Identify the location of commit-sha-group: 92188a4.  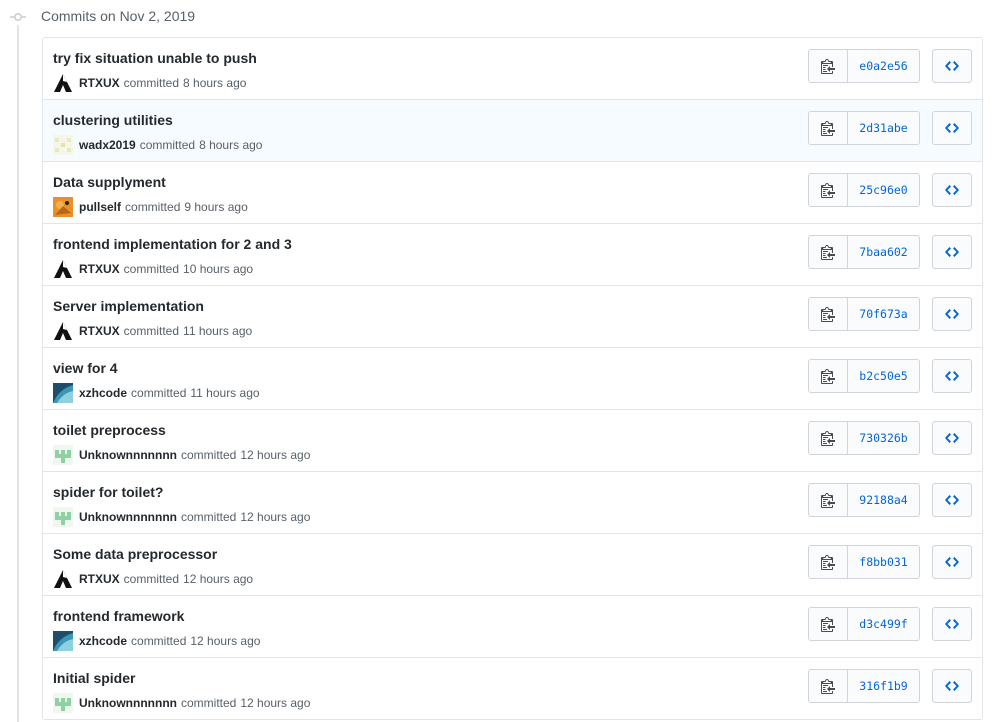
(864, 500).